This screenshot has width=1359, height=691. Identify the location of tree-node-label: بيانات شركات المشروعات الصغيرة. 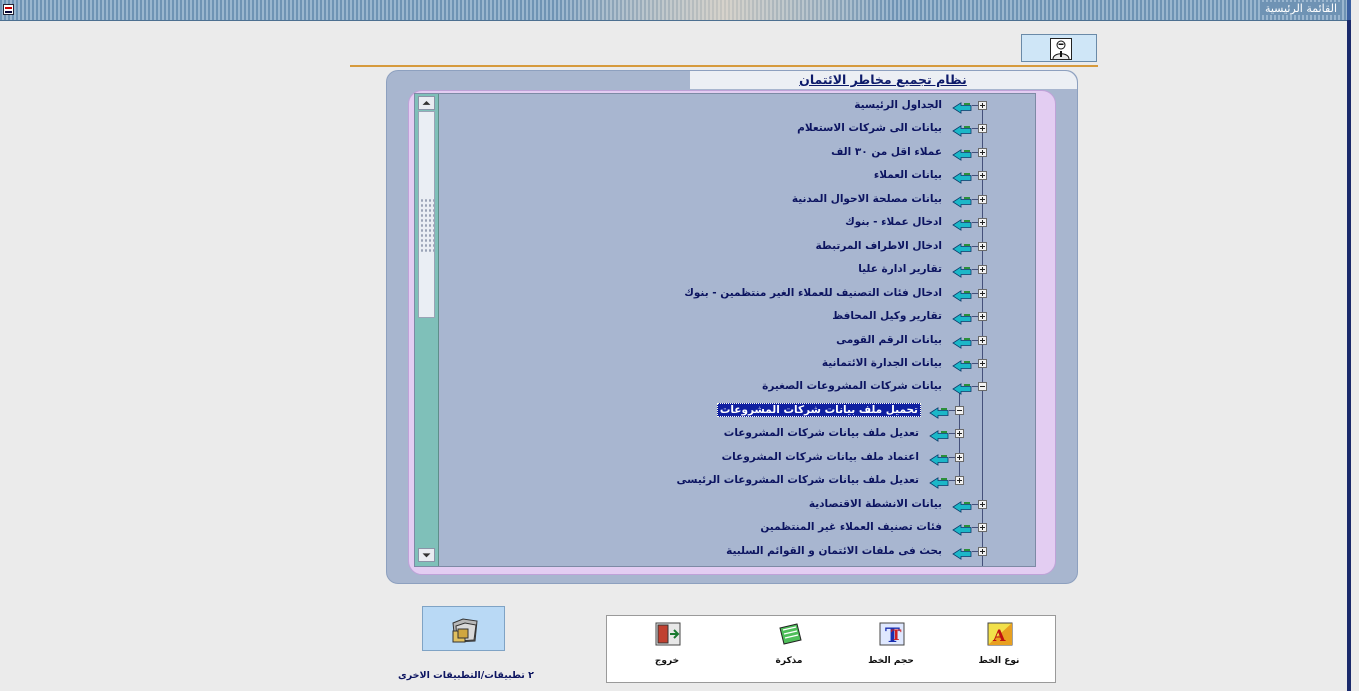
(852, 386).